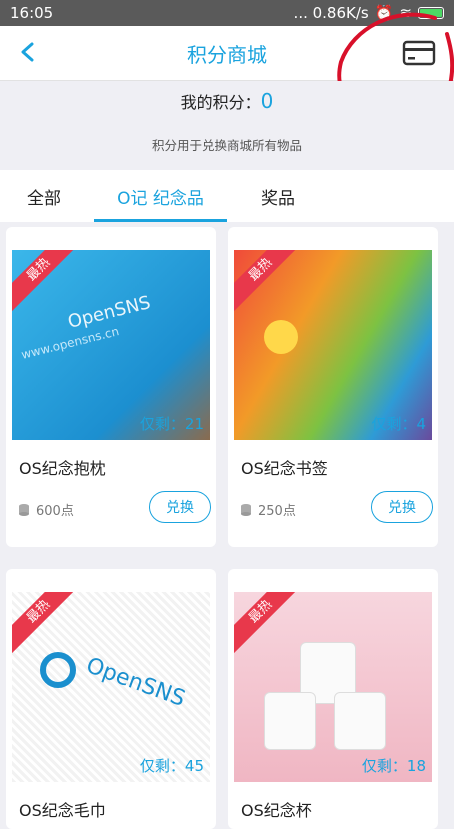 This screenshot has width=454, height=829. Describe the element at coordinates (44, 196) in the screenshot. I see `tab-all: 全部` at that location.